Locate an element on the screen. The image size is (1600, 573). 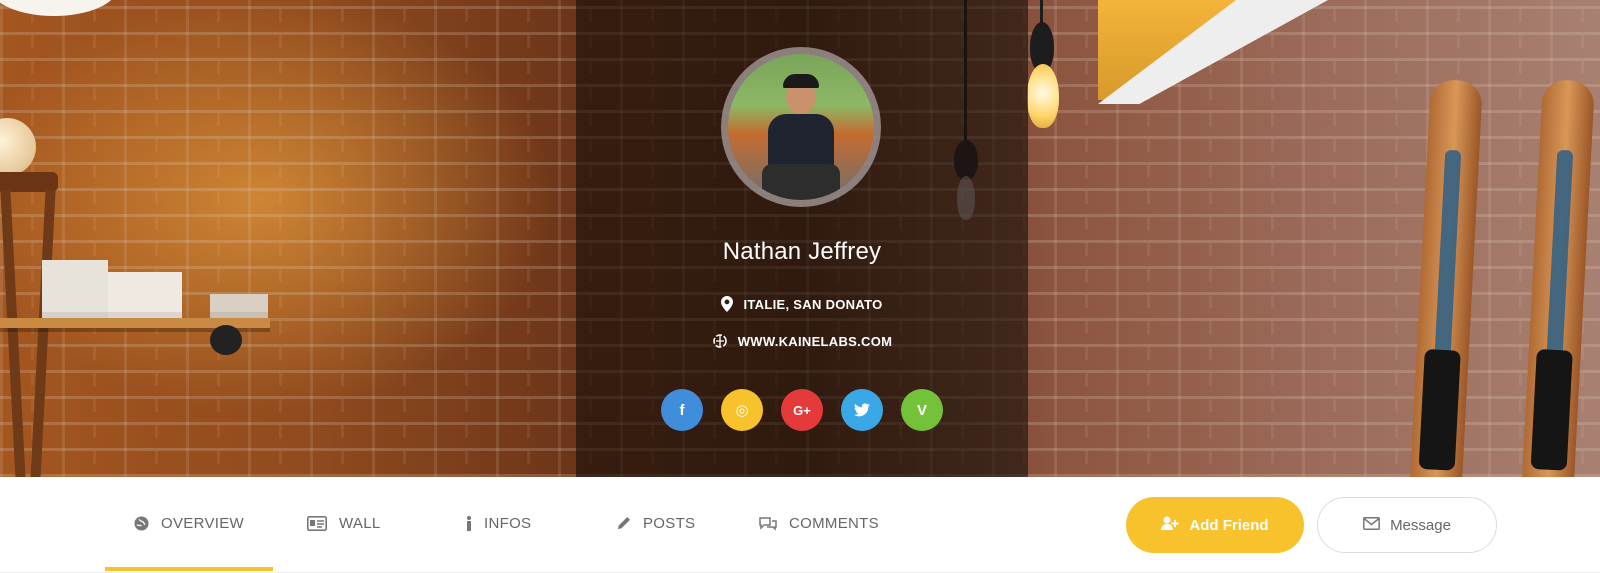
info-icon is located at coordinates (469, 523).